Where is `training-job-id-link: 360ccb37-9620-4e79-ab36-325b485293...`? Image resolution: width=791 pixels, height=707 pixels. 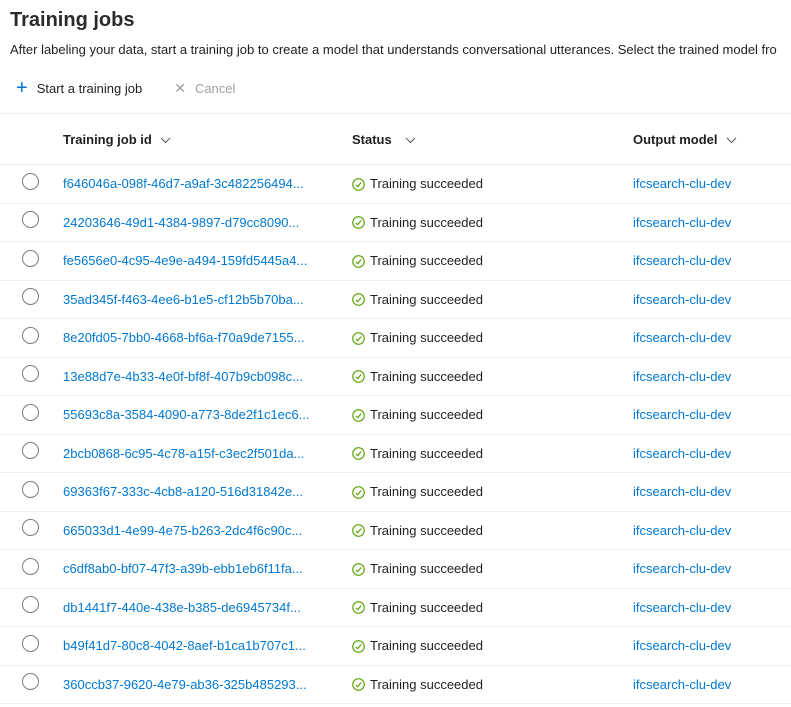
training-job-id-link: 360ccb37-9620-4e79-ab36-325b485293... is located at coordinates (185, 684).